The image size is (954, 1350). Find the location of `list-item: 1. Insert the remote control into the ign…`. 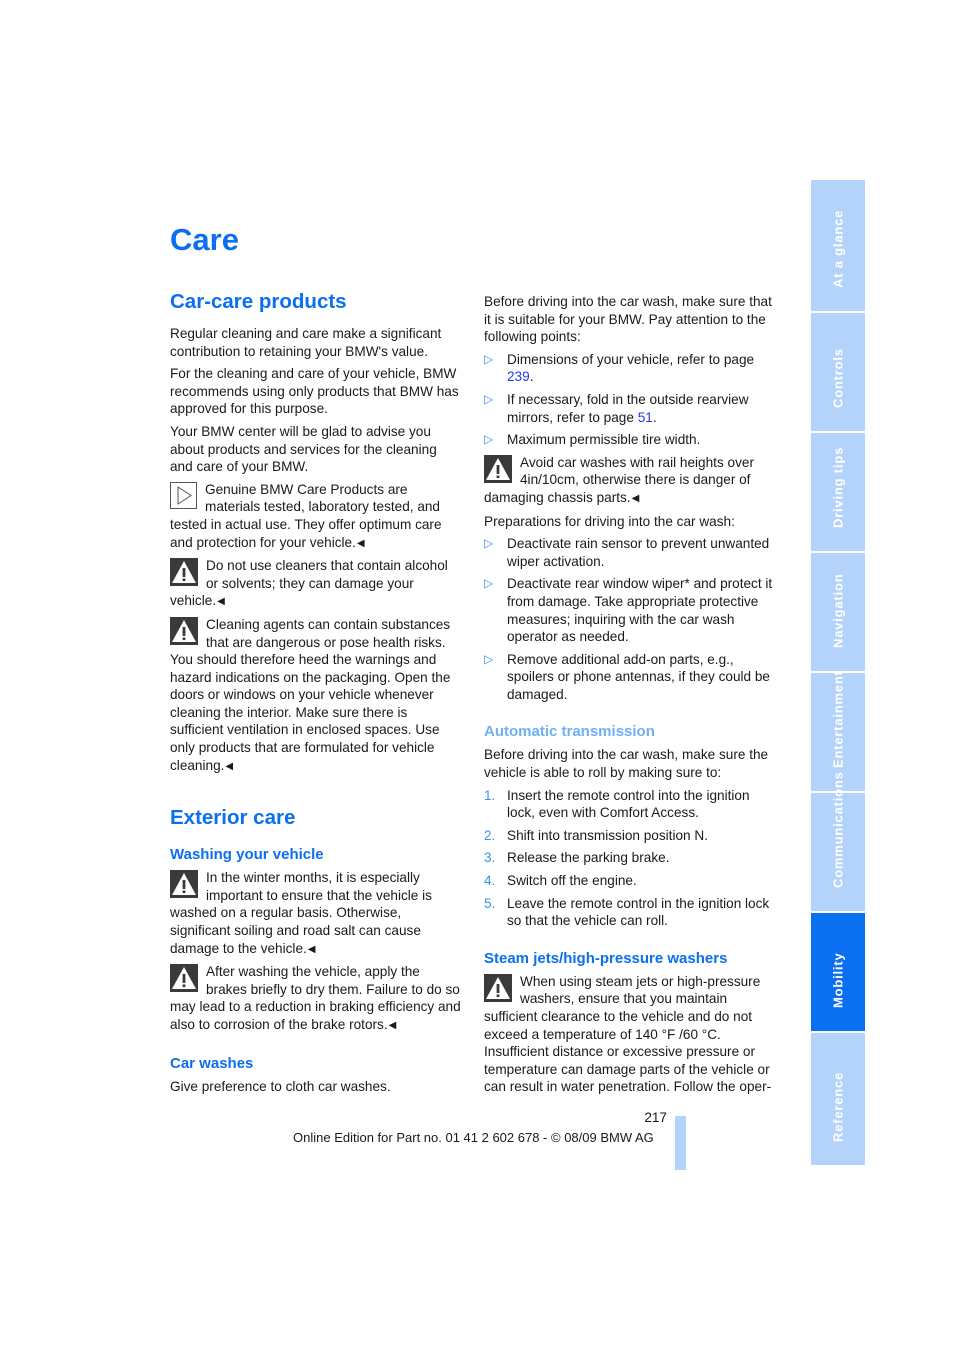

list-item: 1. Insert the remote control into the ign… is located at coordinates (617, 804).